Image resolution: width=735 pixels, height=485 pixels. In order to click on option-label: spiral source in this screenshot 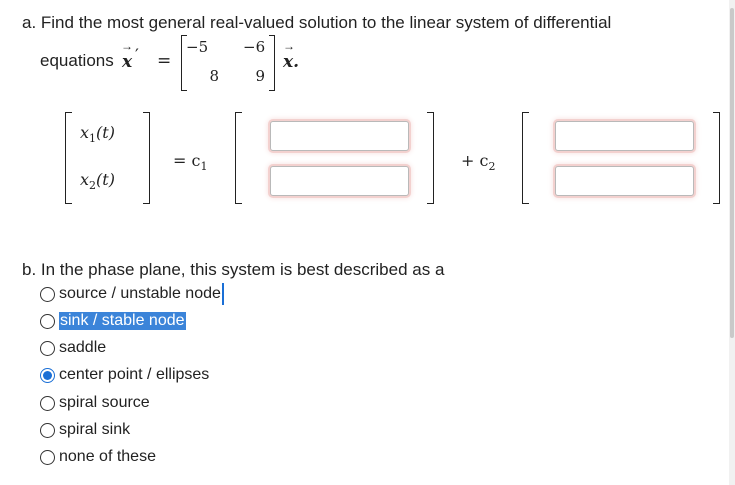, I will do `click(104, 402)`.